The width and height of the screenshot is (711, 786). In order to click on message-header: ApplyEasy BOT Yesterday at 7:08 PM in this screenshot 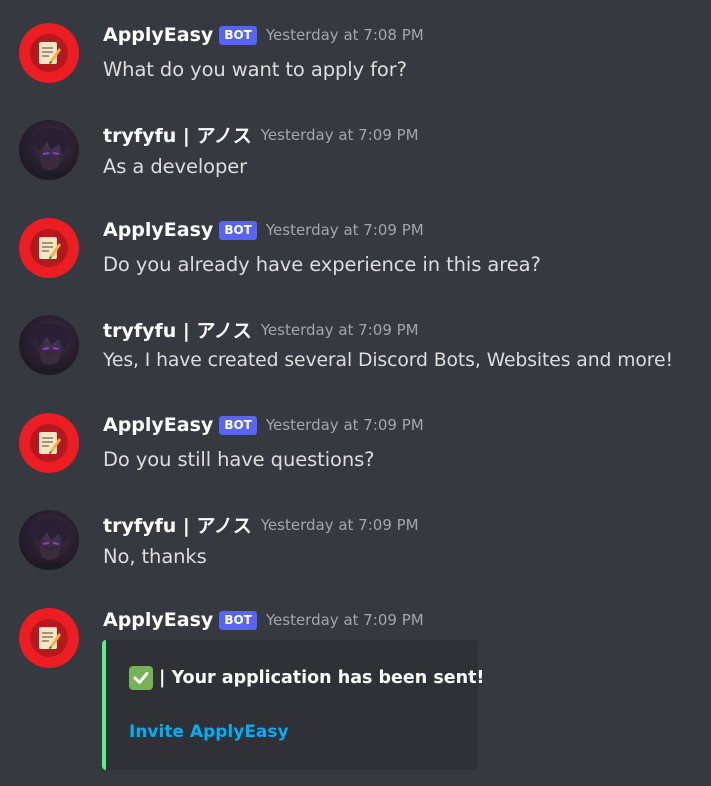, I will do `click(263, 37)`.